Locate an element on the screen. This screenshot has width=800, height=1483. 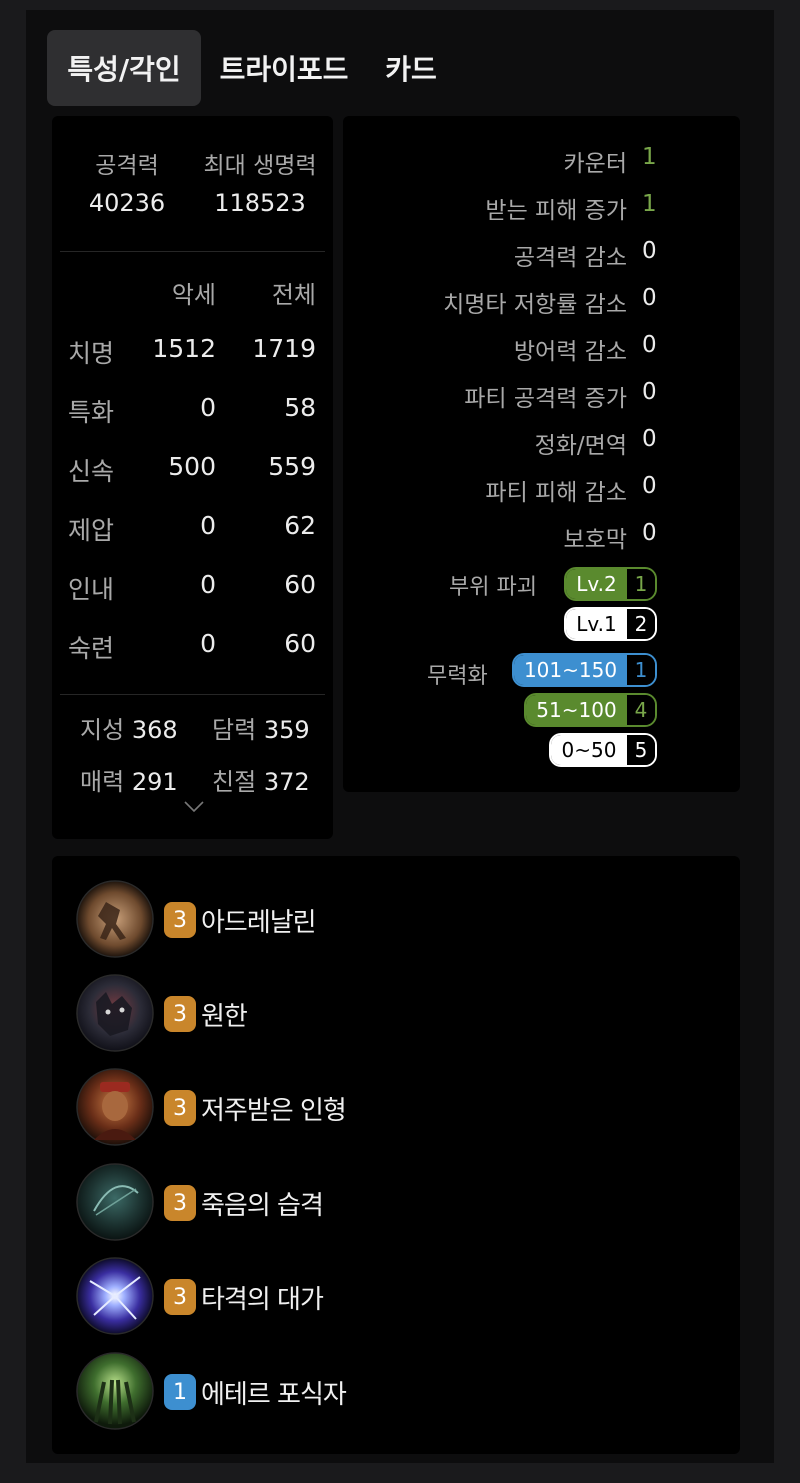
engraving-item: 3 저주받은 인형 is located at coordinates (376, 1107).